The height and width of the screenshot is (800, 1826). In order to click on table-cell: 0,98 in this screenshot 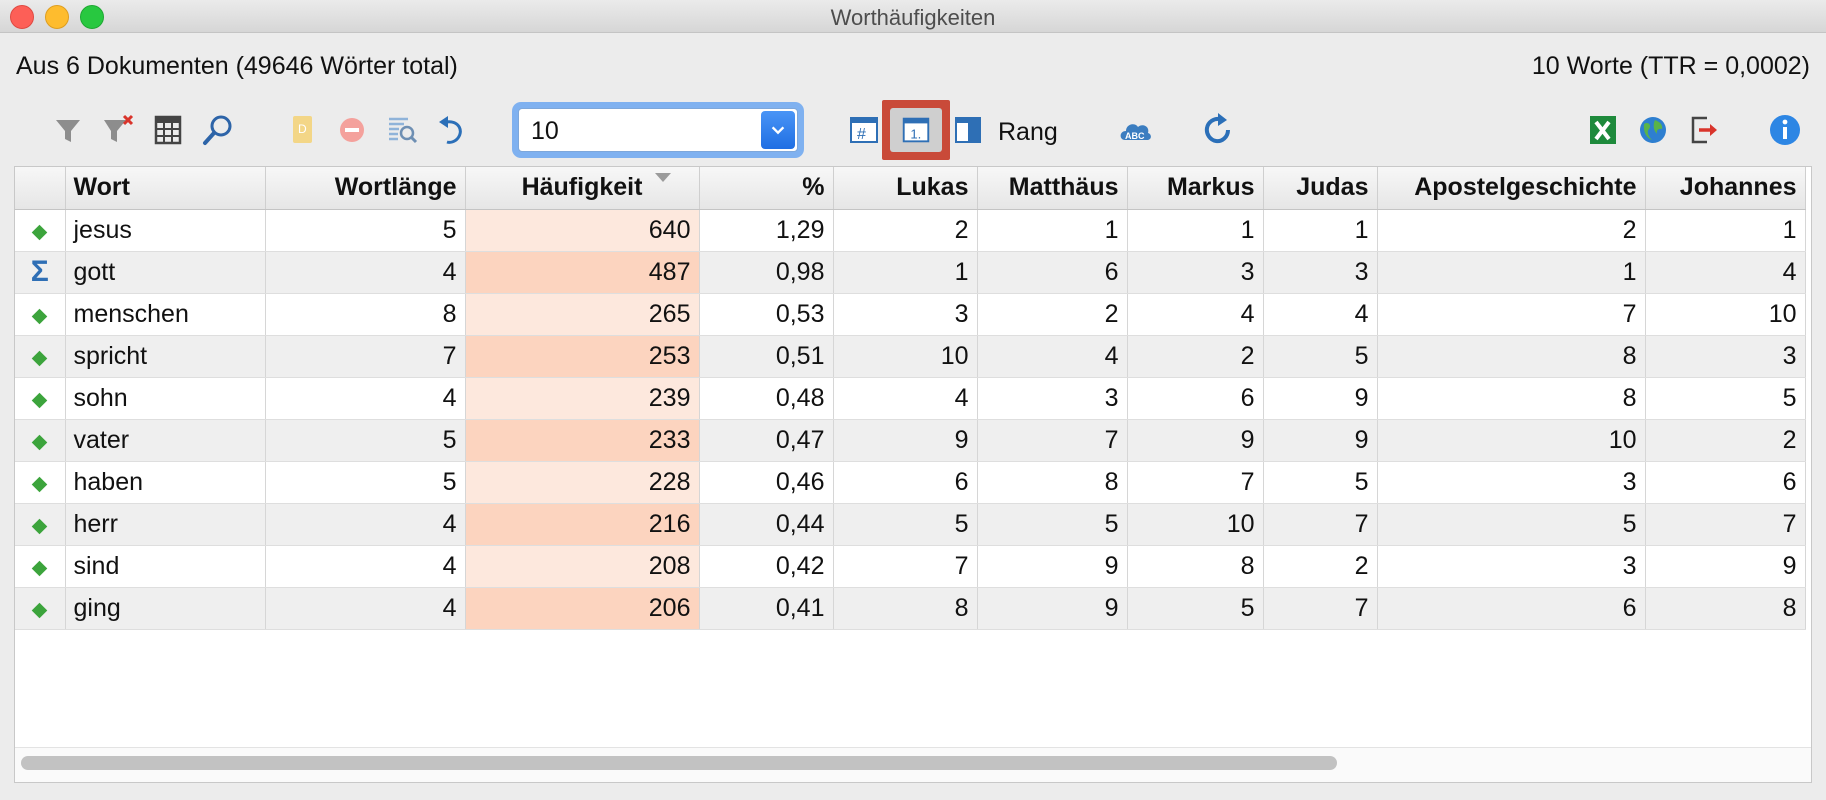, I will do `click(766, 272)`.